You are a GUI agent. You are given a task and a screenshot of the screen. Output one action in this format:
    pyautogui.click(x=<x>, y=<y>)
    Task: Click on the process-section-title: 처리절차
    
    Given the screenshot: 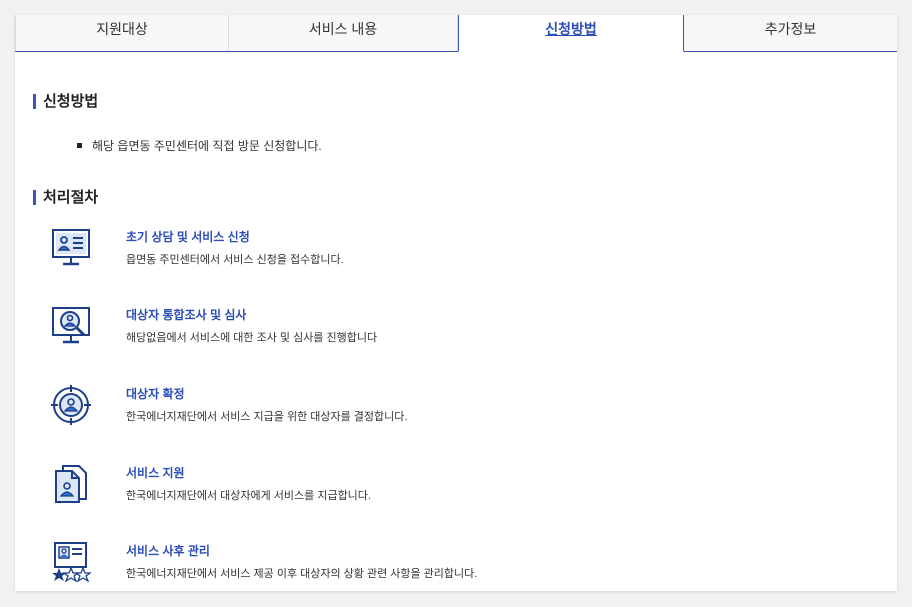 What is the action you would take?
    pyautogui.click(x=65, y=197)
    